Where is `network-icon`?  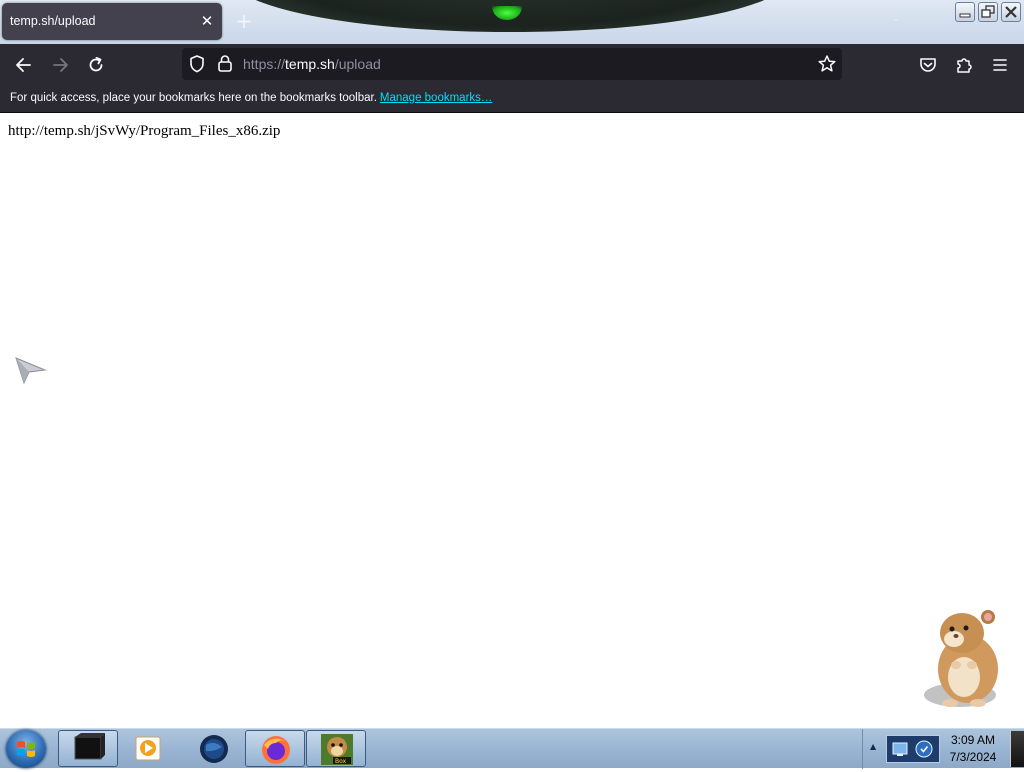
network-icon is located at coordinates (900, 749).